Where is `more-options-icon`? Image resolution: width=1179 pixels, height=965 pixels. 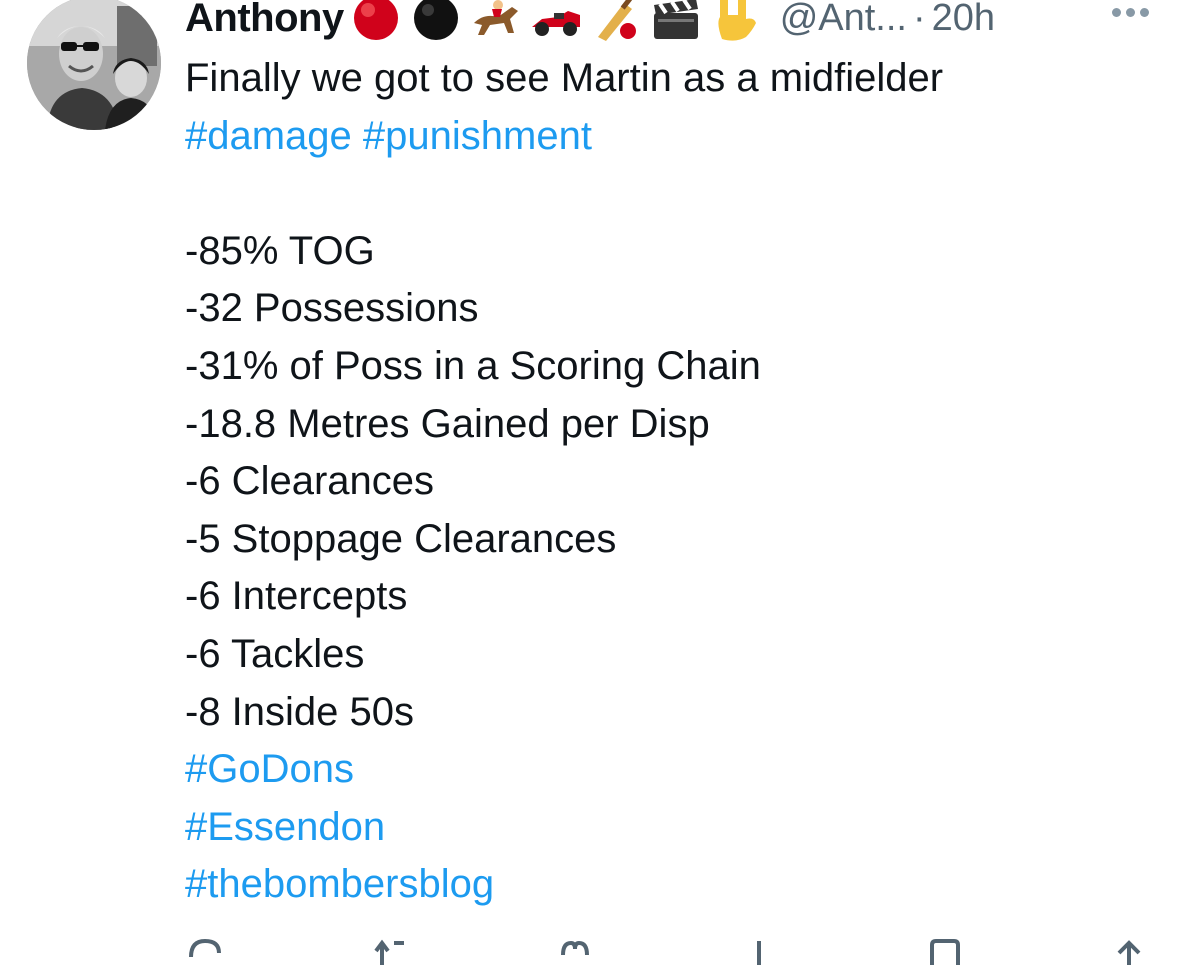 more-options-icon is located at coordinates (1130, 12).